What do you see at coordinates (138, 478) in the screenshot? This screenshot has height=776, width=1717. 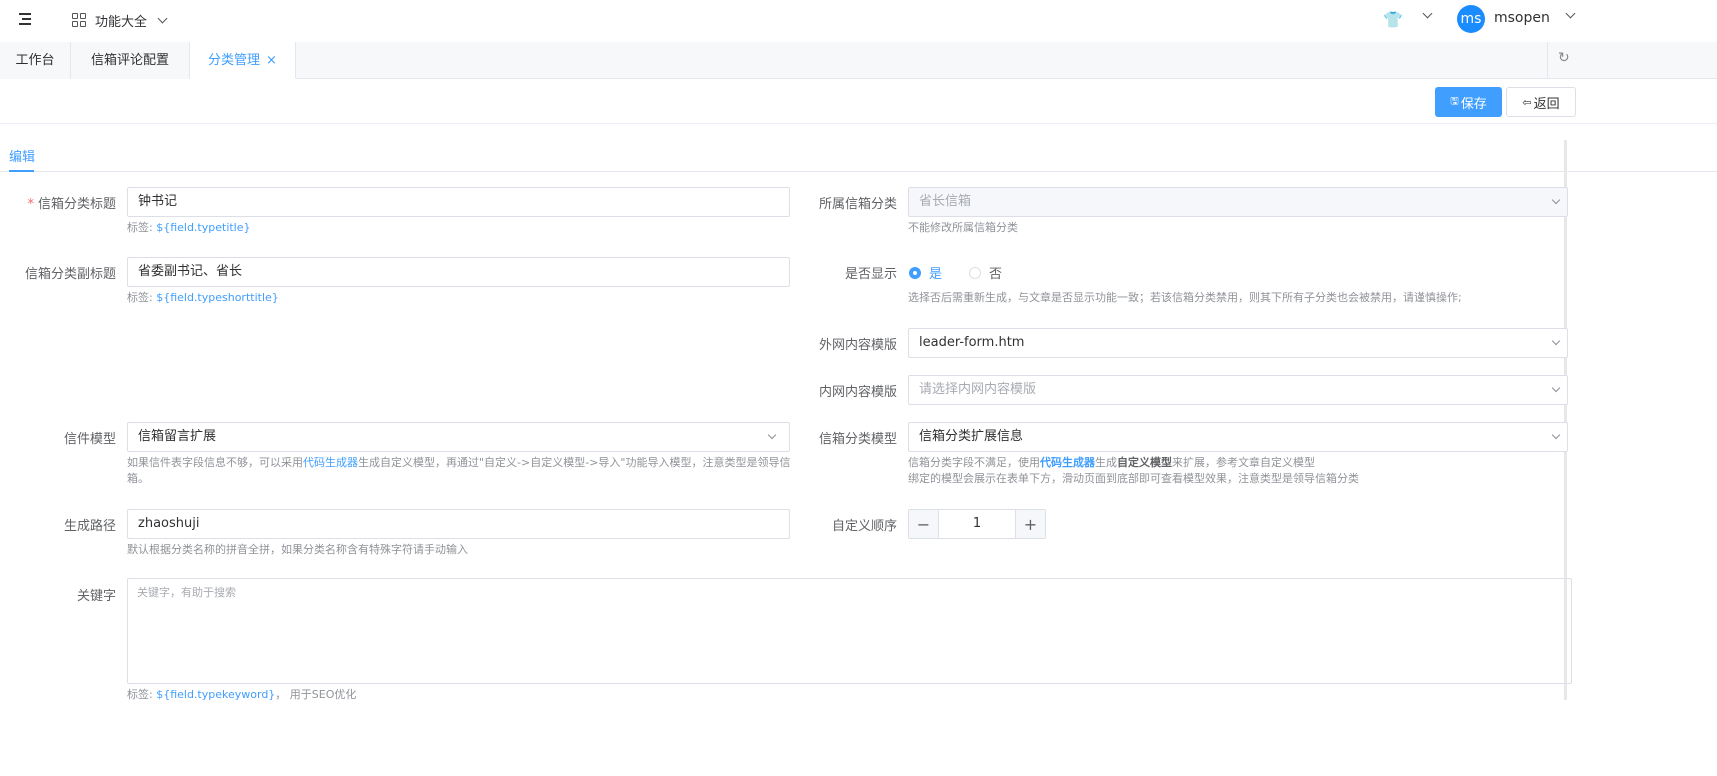 I see `help-text: 箱。` at bounding box center [138, 478].